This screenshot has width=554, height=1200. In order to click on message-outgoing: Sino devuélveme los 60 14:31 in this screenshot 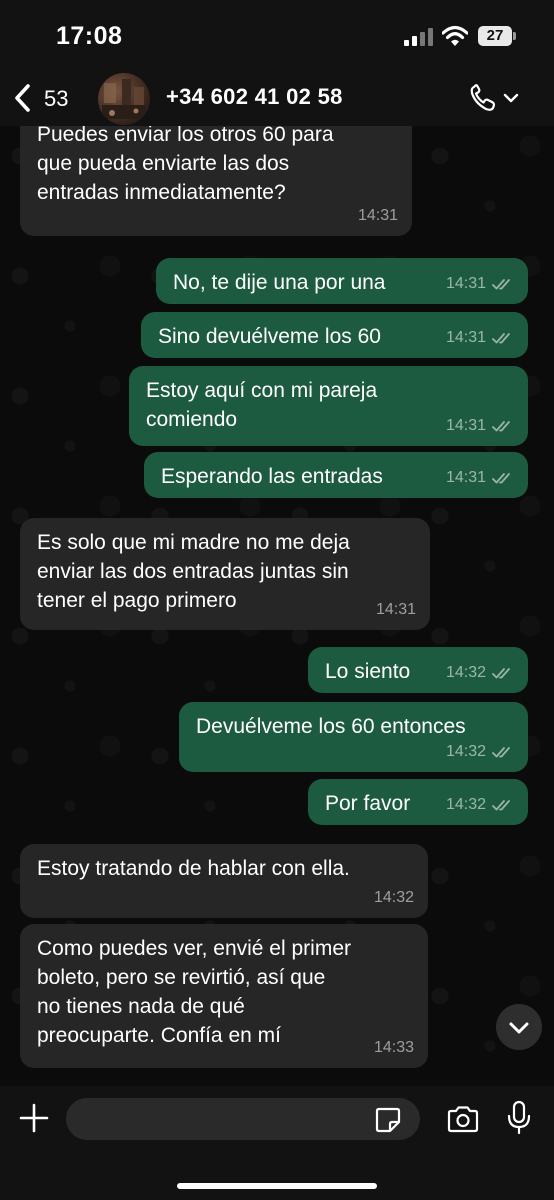, I will do `click(334, 335)`.